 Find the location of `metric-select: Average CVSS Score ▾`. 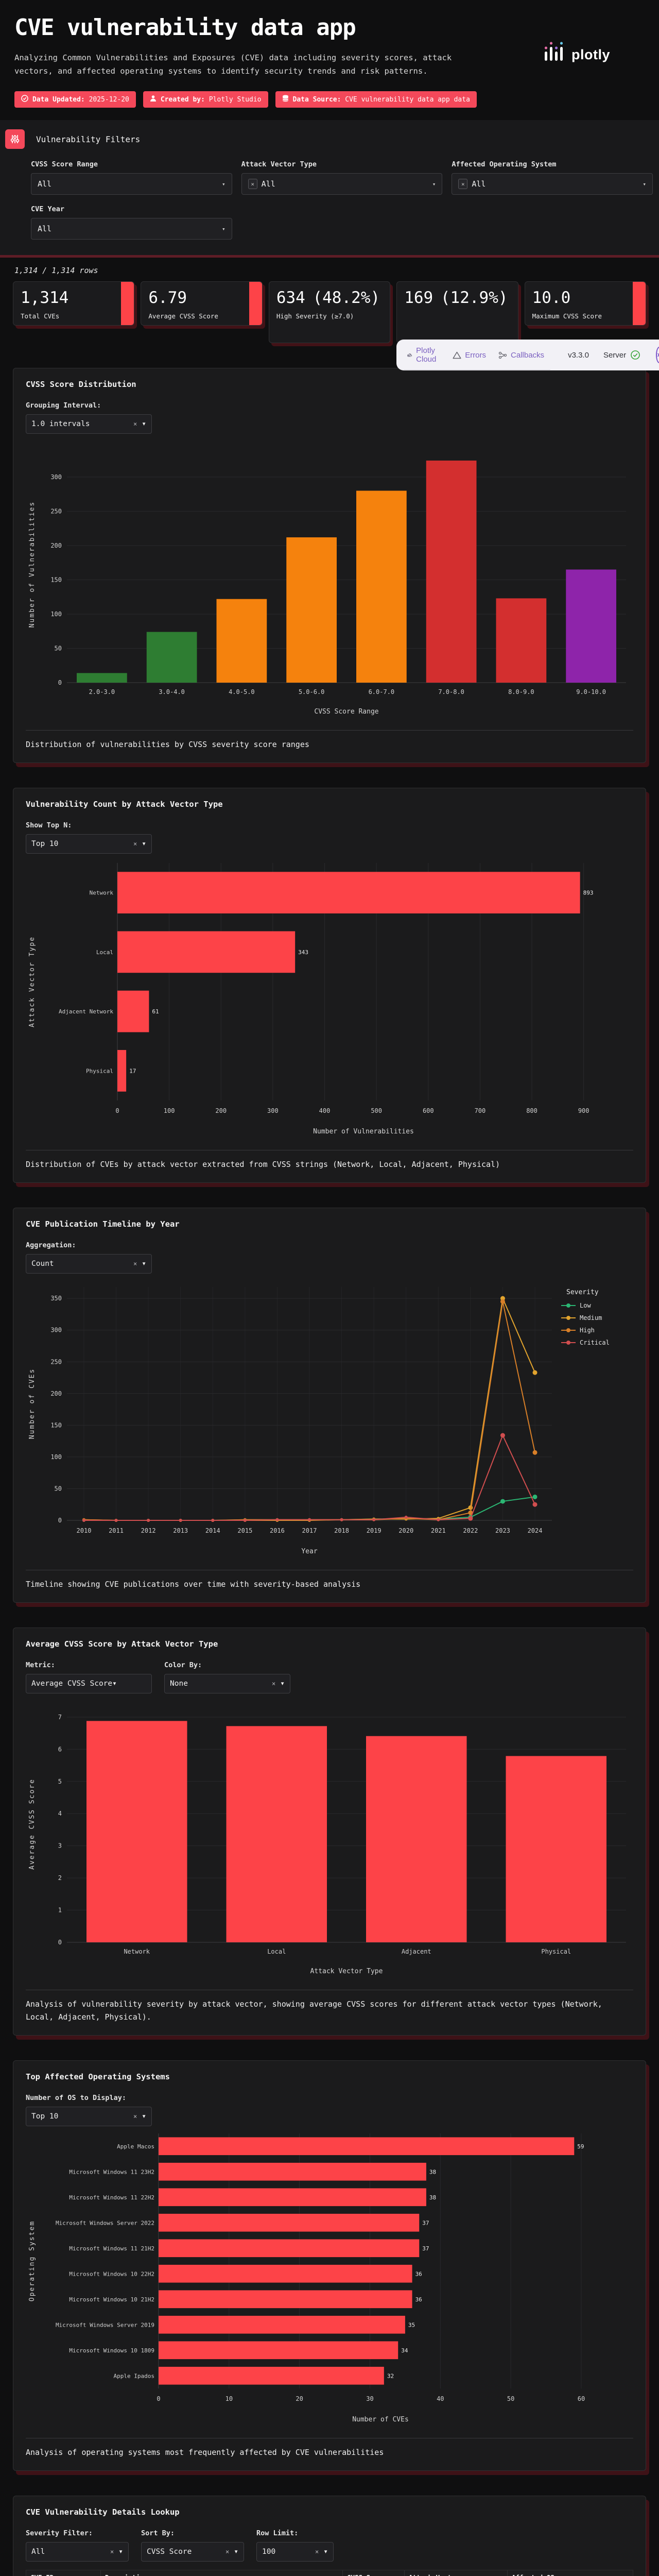

metric-select: Average CVSS Score ▾ is located at coordinates (89, 1683).